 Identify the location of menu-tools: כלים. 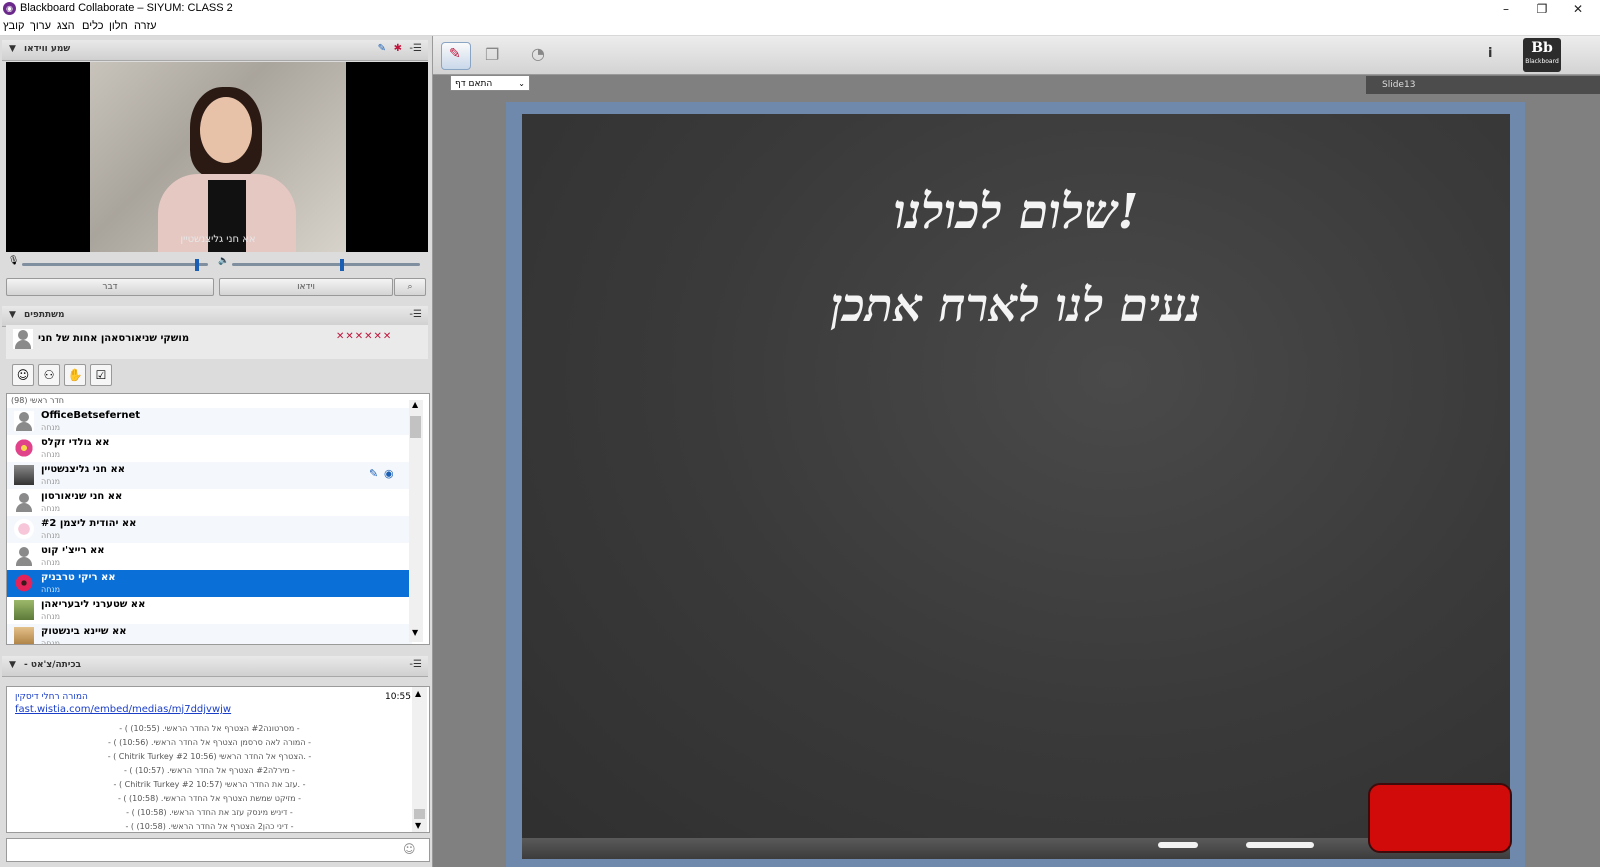
(92, 26).